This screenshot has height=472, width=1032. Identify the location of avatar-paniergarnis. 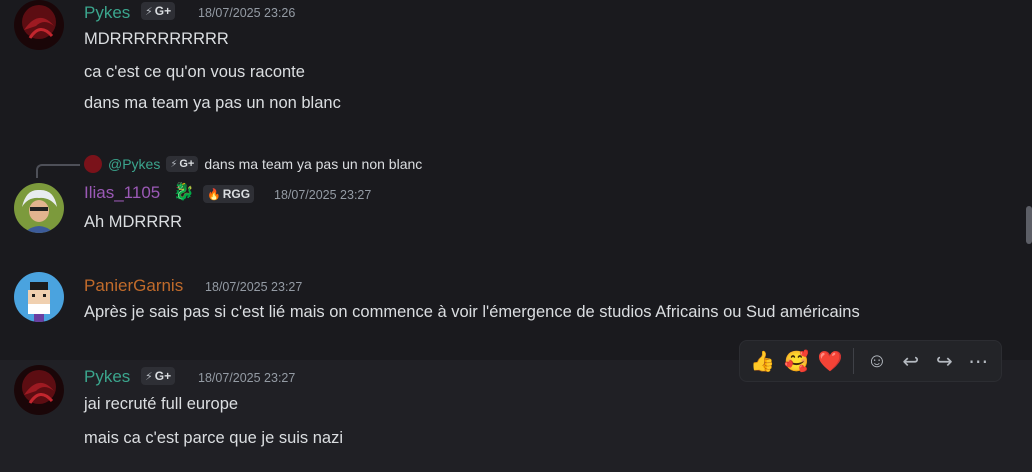
(39, 297).